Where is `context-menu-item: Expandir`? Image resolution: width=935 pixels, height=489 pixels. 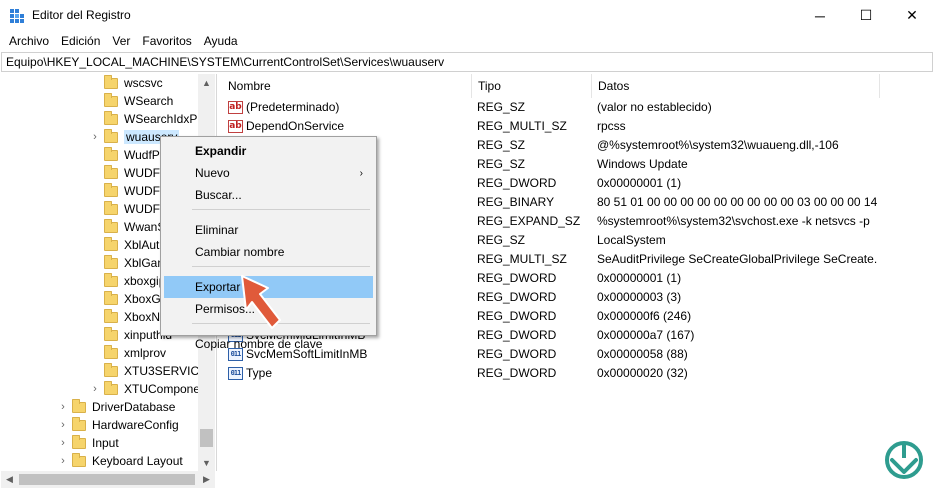
context-menu-item: Expandir is located at coordinates (268, 151).